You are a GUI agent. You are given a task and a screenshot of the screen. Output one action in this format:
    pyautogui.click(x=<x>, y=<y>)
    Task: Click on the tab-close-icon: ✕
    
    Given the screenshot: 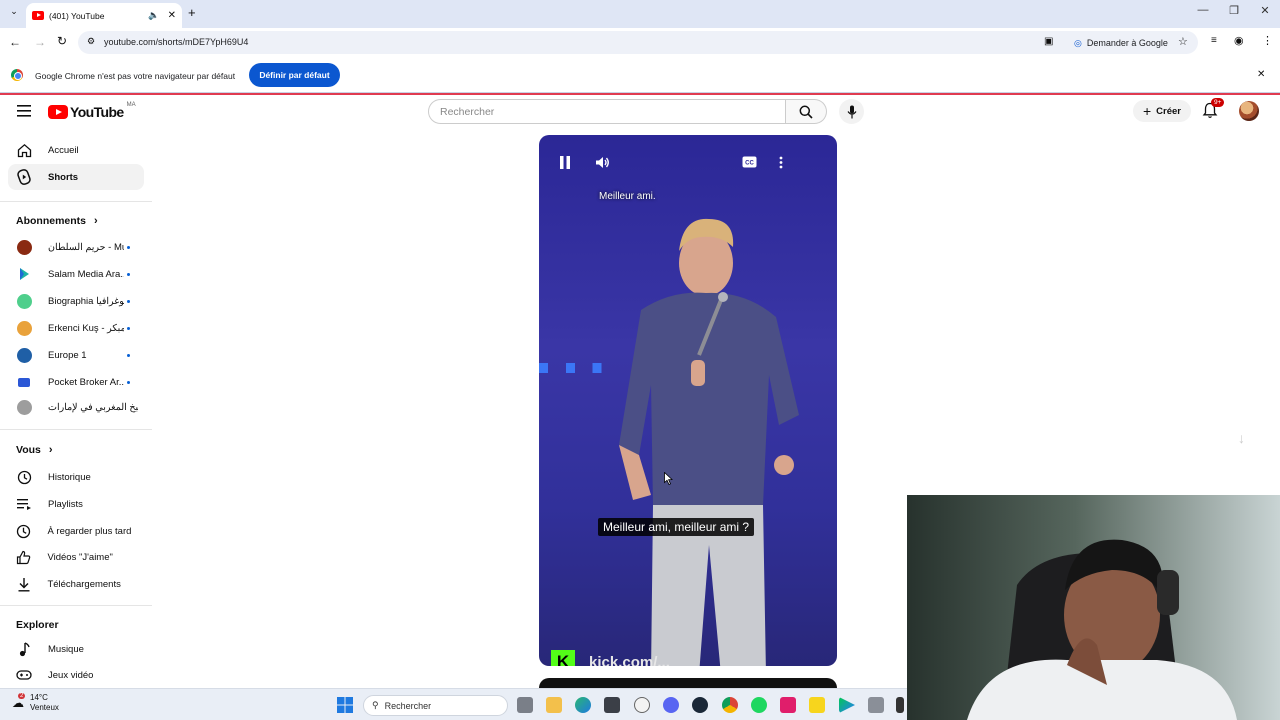 What is the action you would take?
    pyautogui.click(x=172, y=15)
    